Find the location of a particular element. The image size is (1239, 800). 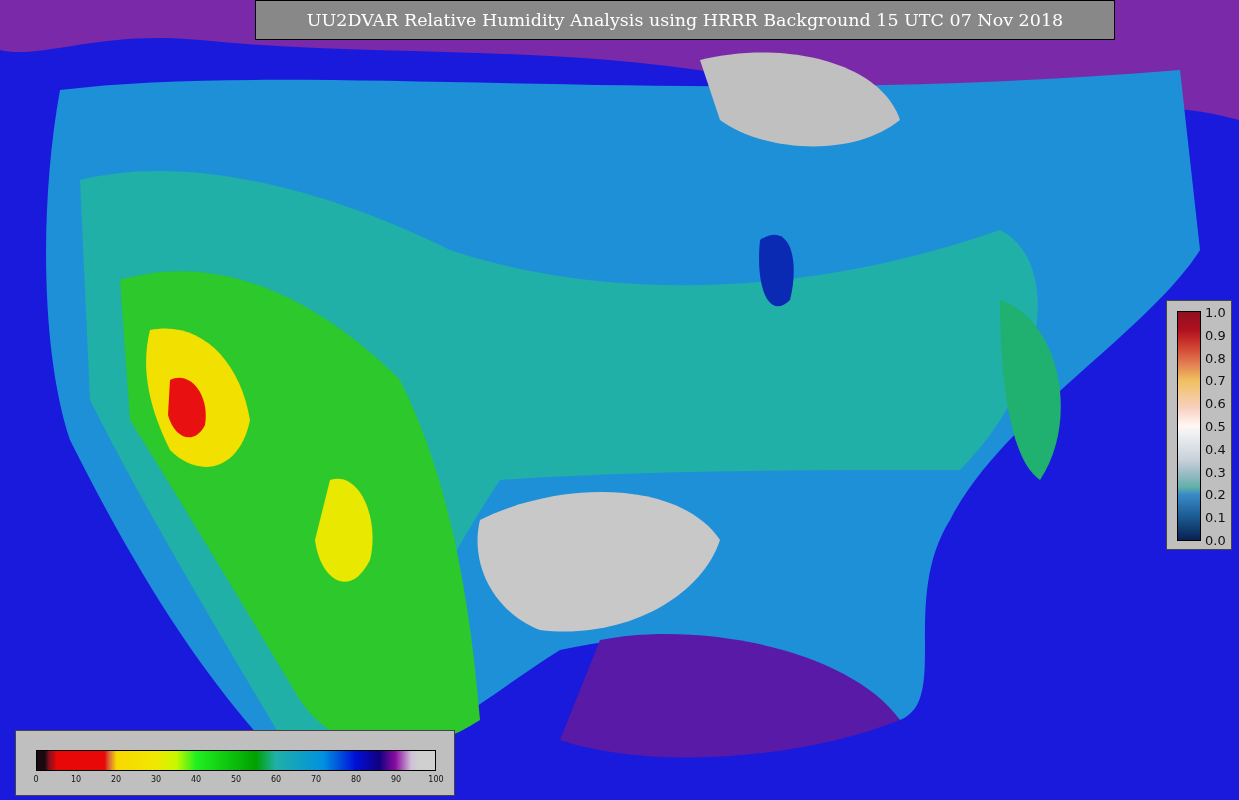

colorbar-tick-label: 1.0 is located at coordinates (1215, 312).